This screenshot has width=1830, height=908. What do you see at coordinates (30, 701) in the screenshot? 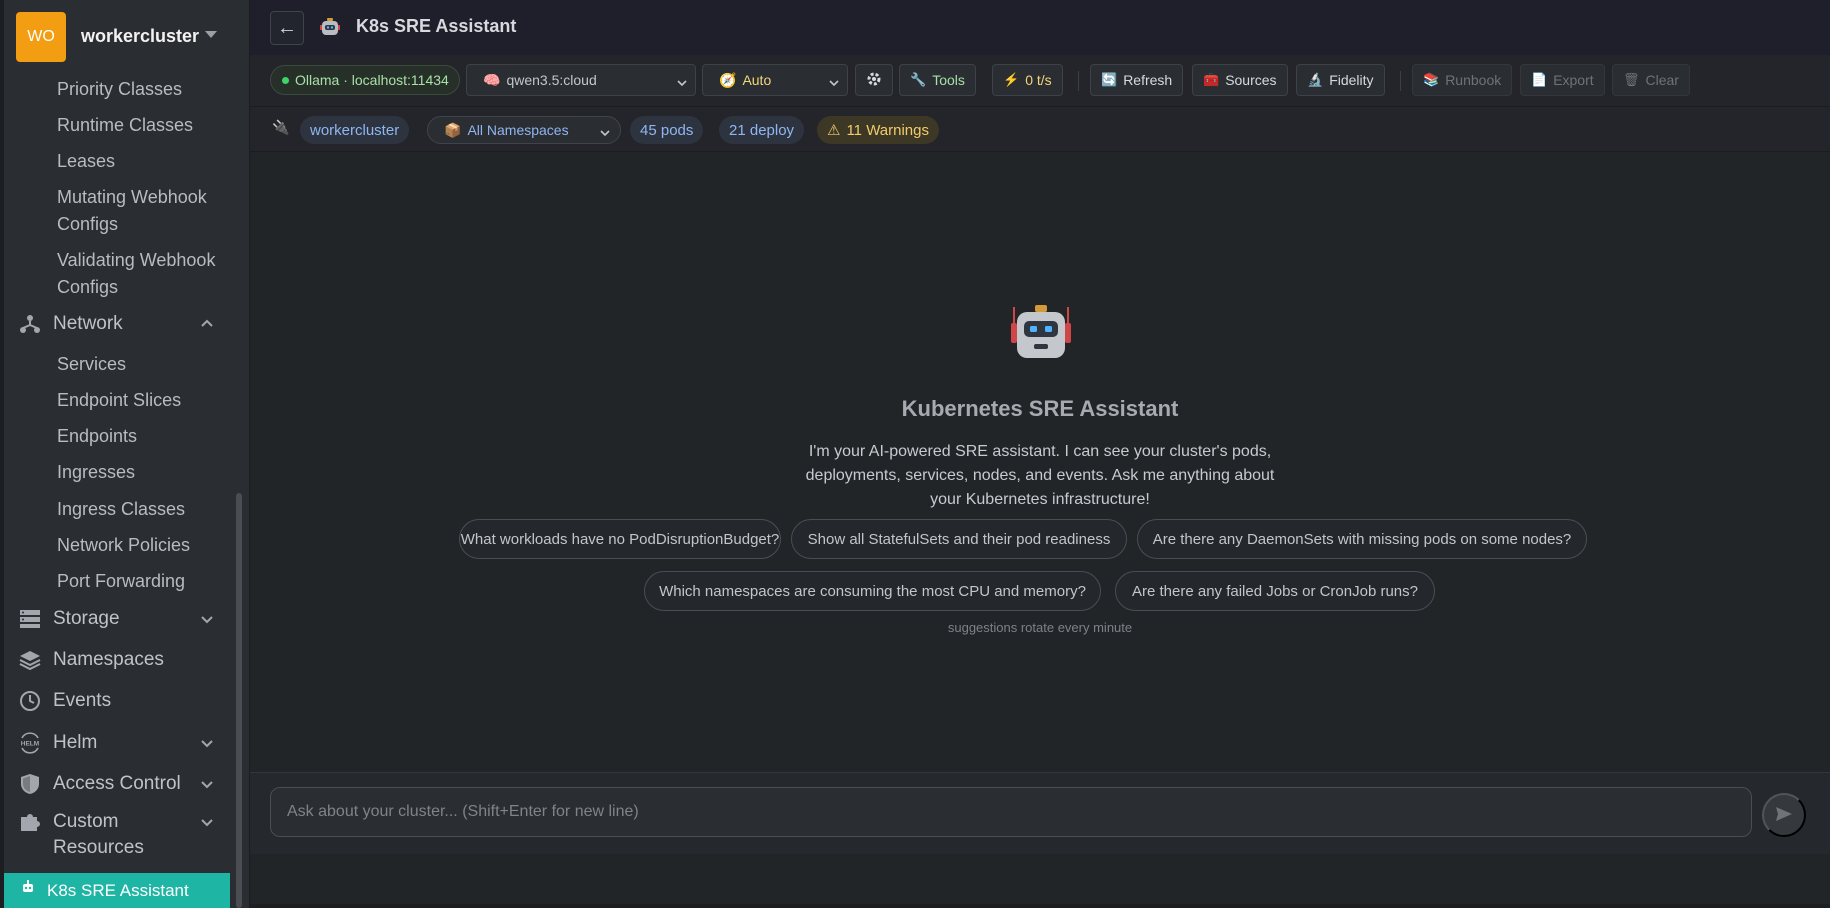
I see `clock-icon` at bounding box center [30, 701].